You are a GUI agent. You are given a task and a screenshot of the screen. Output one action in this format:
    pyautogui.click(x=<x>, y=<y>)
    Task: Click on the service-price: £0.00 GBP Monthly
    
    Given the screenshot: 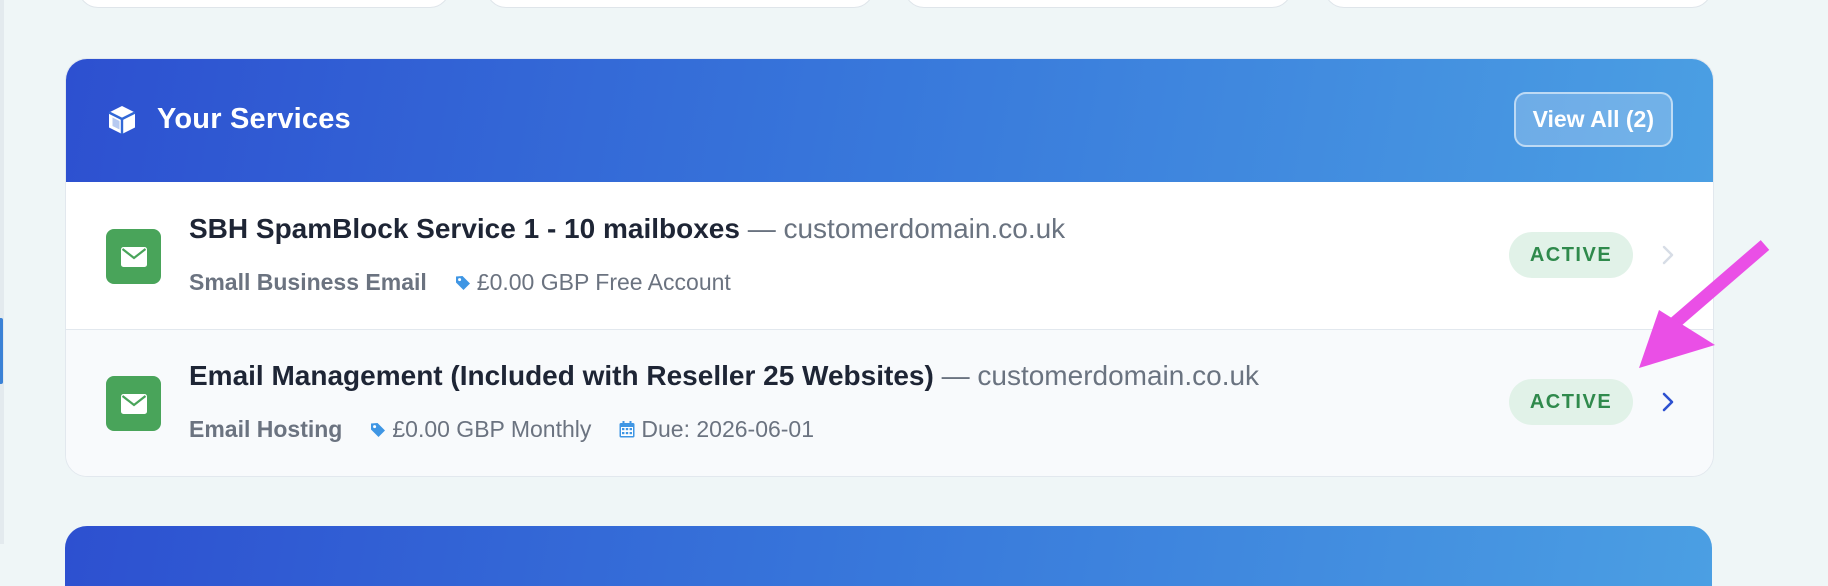 What is the action you would take?
    pyautogui.click(x=480, y=429)
    